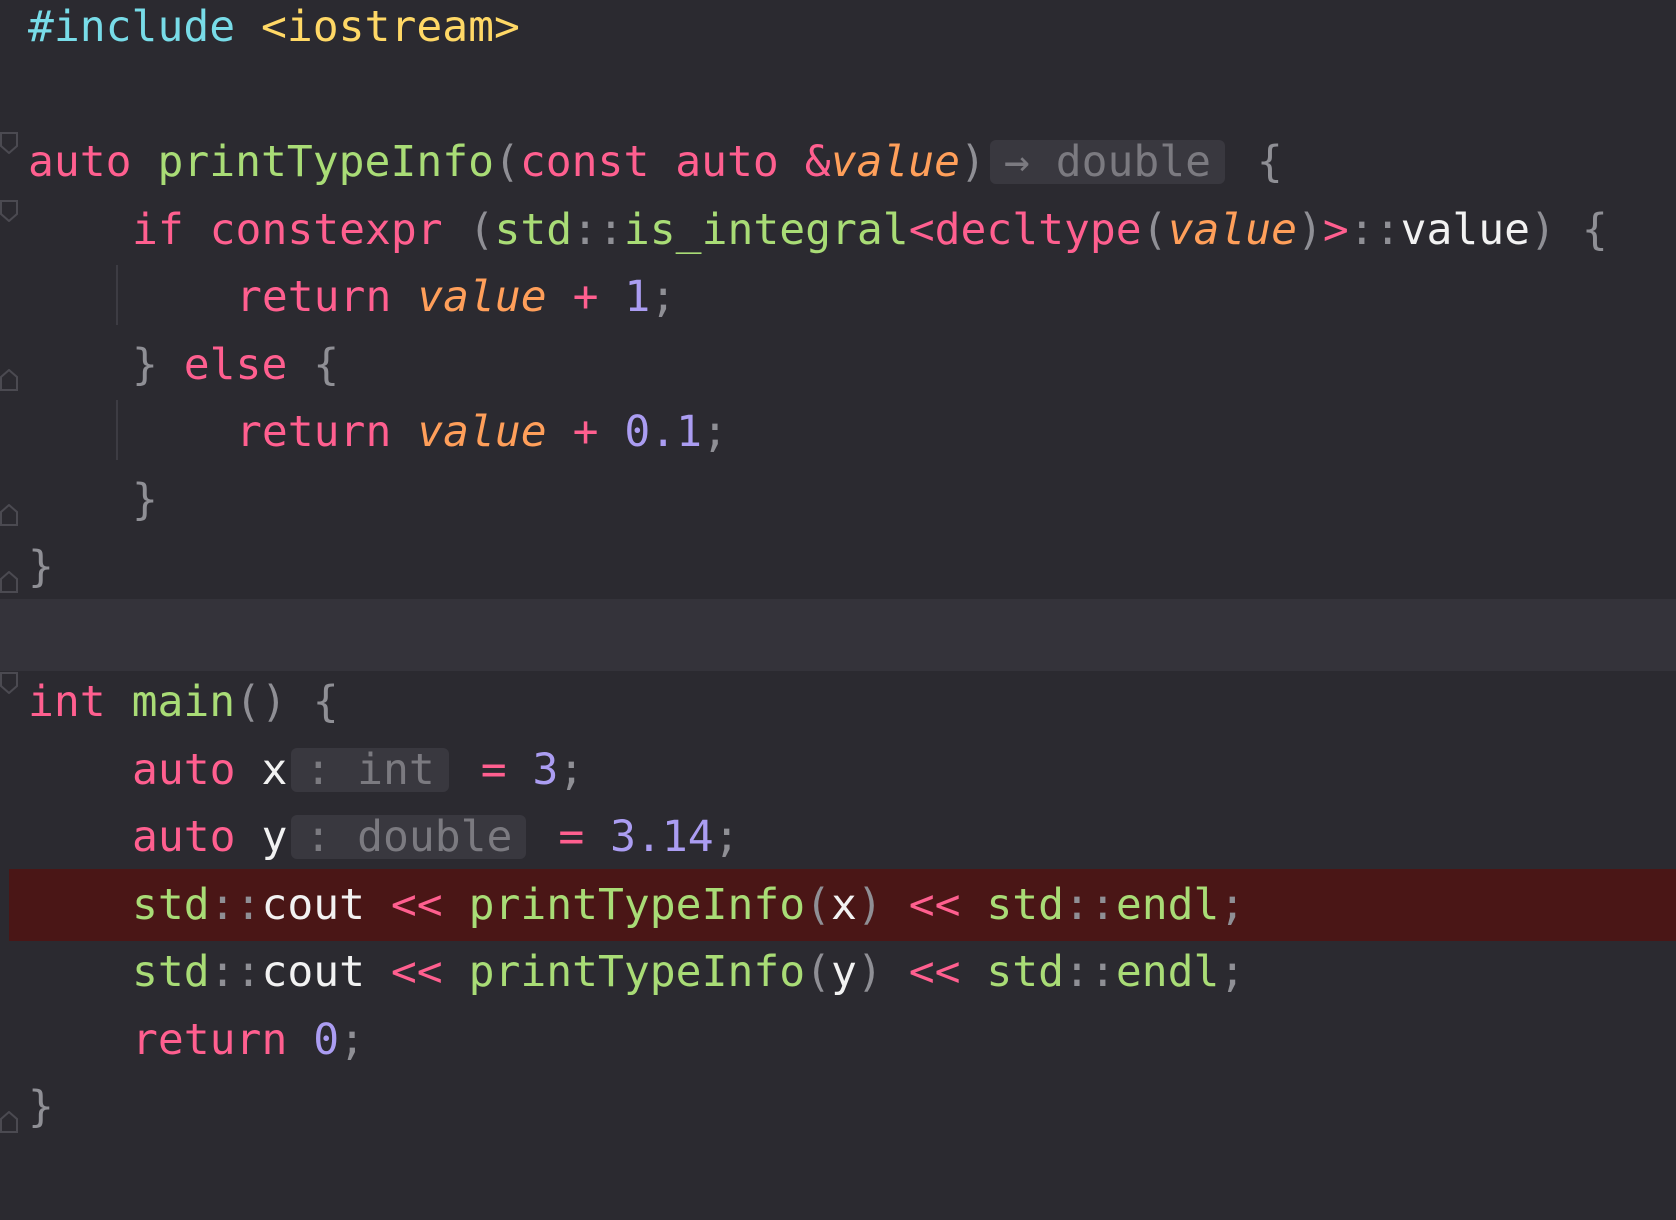  What do you see at coordinates (838, 432) in the screenshot?
I see `code-line: return value + 0.1;` at bounding box center [838, 432].